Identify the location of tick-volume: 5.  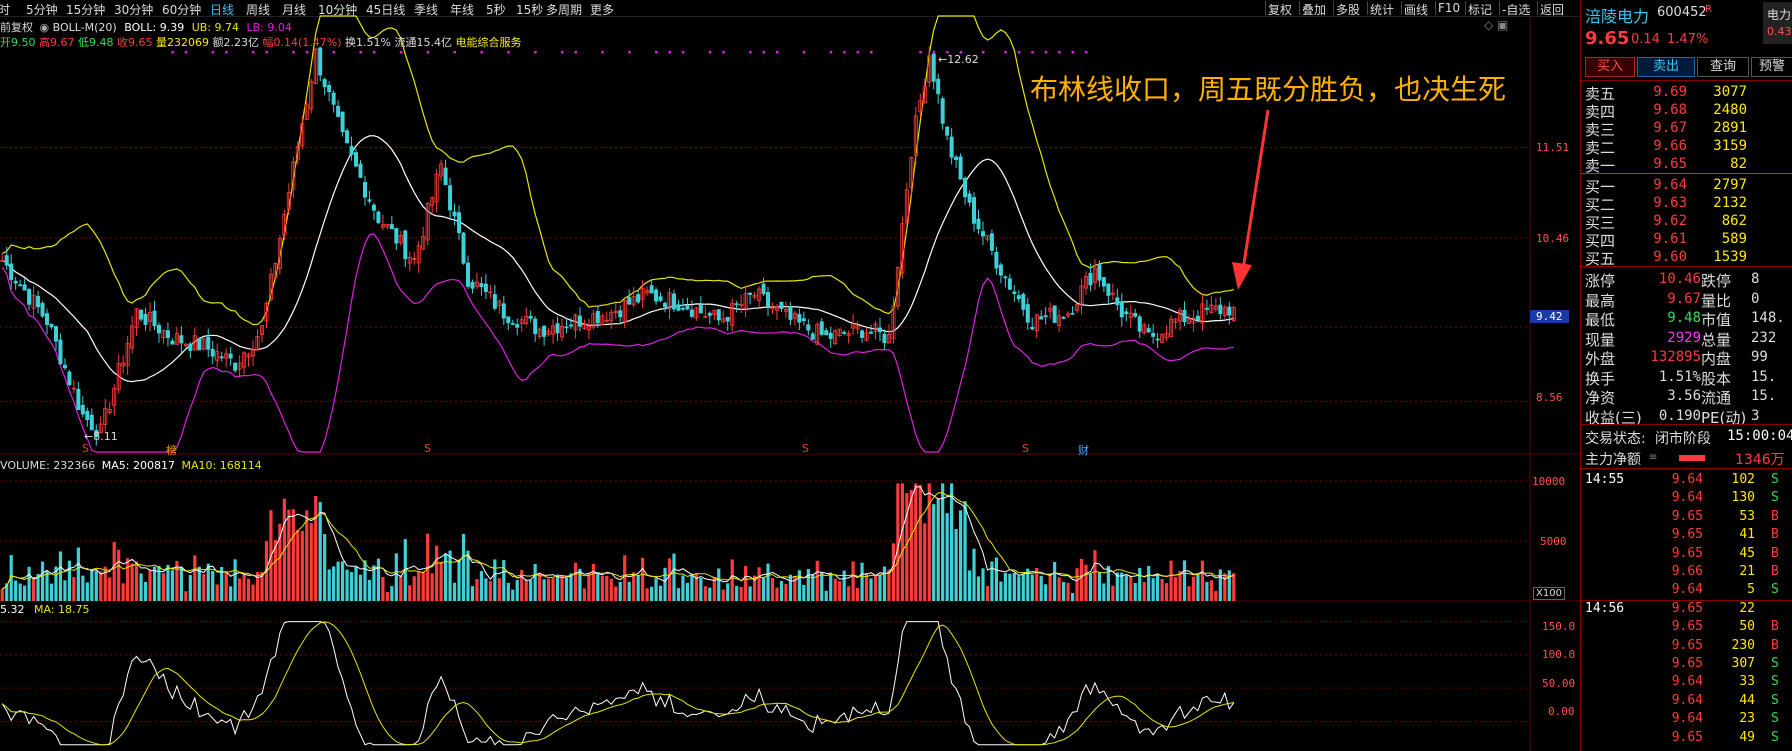
(1751, 590).